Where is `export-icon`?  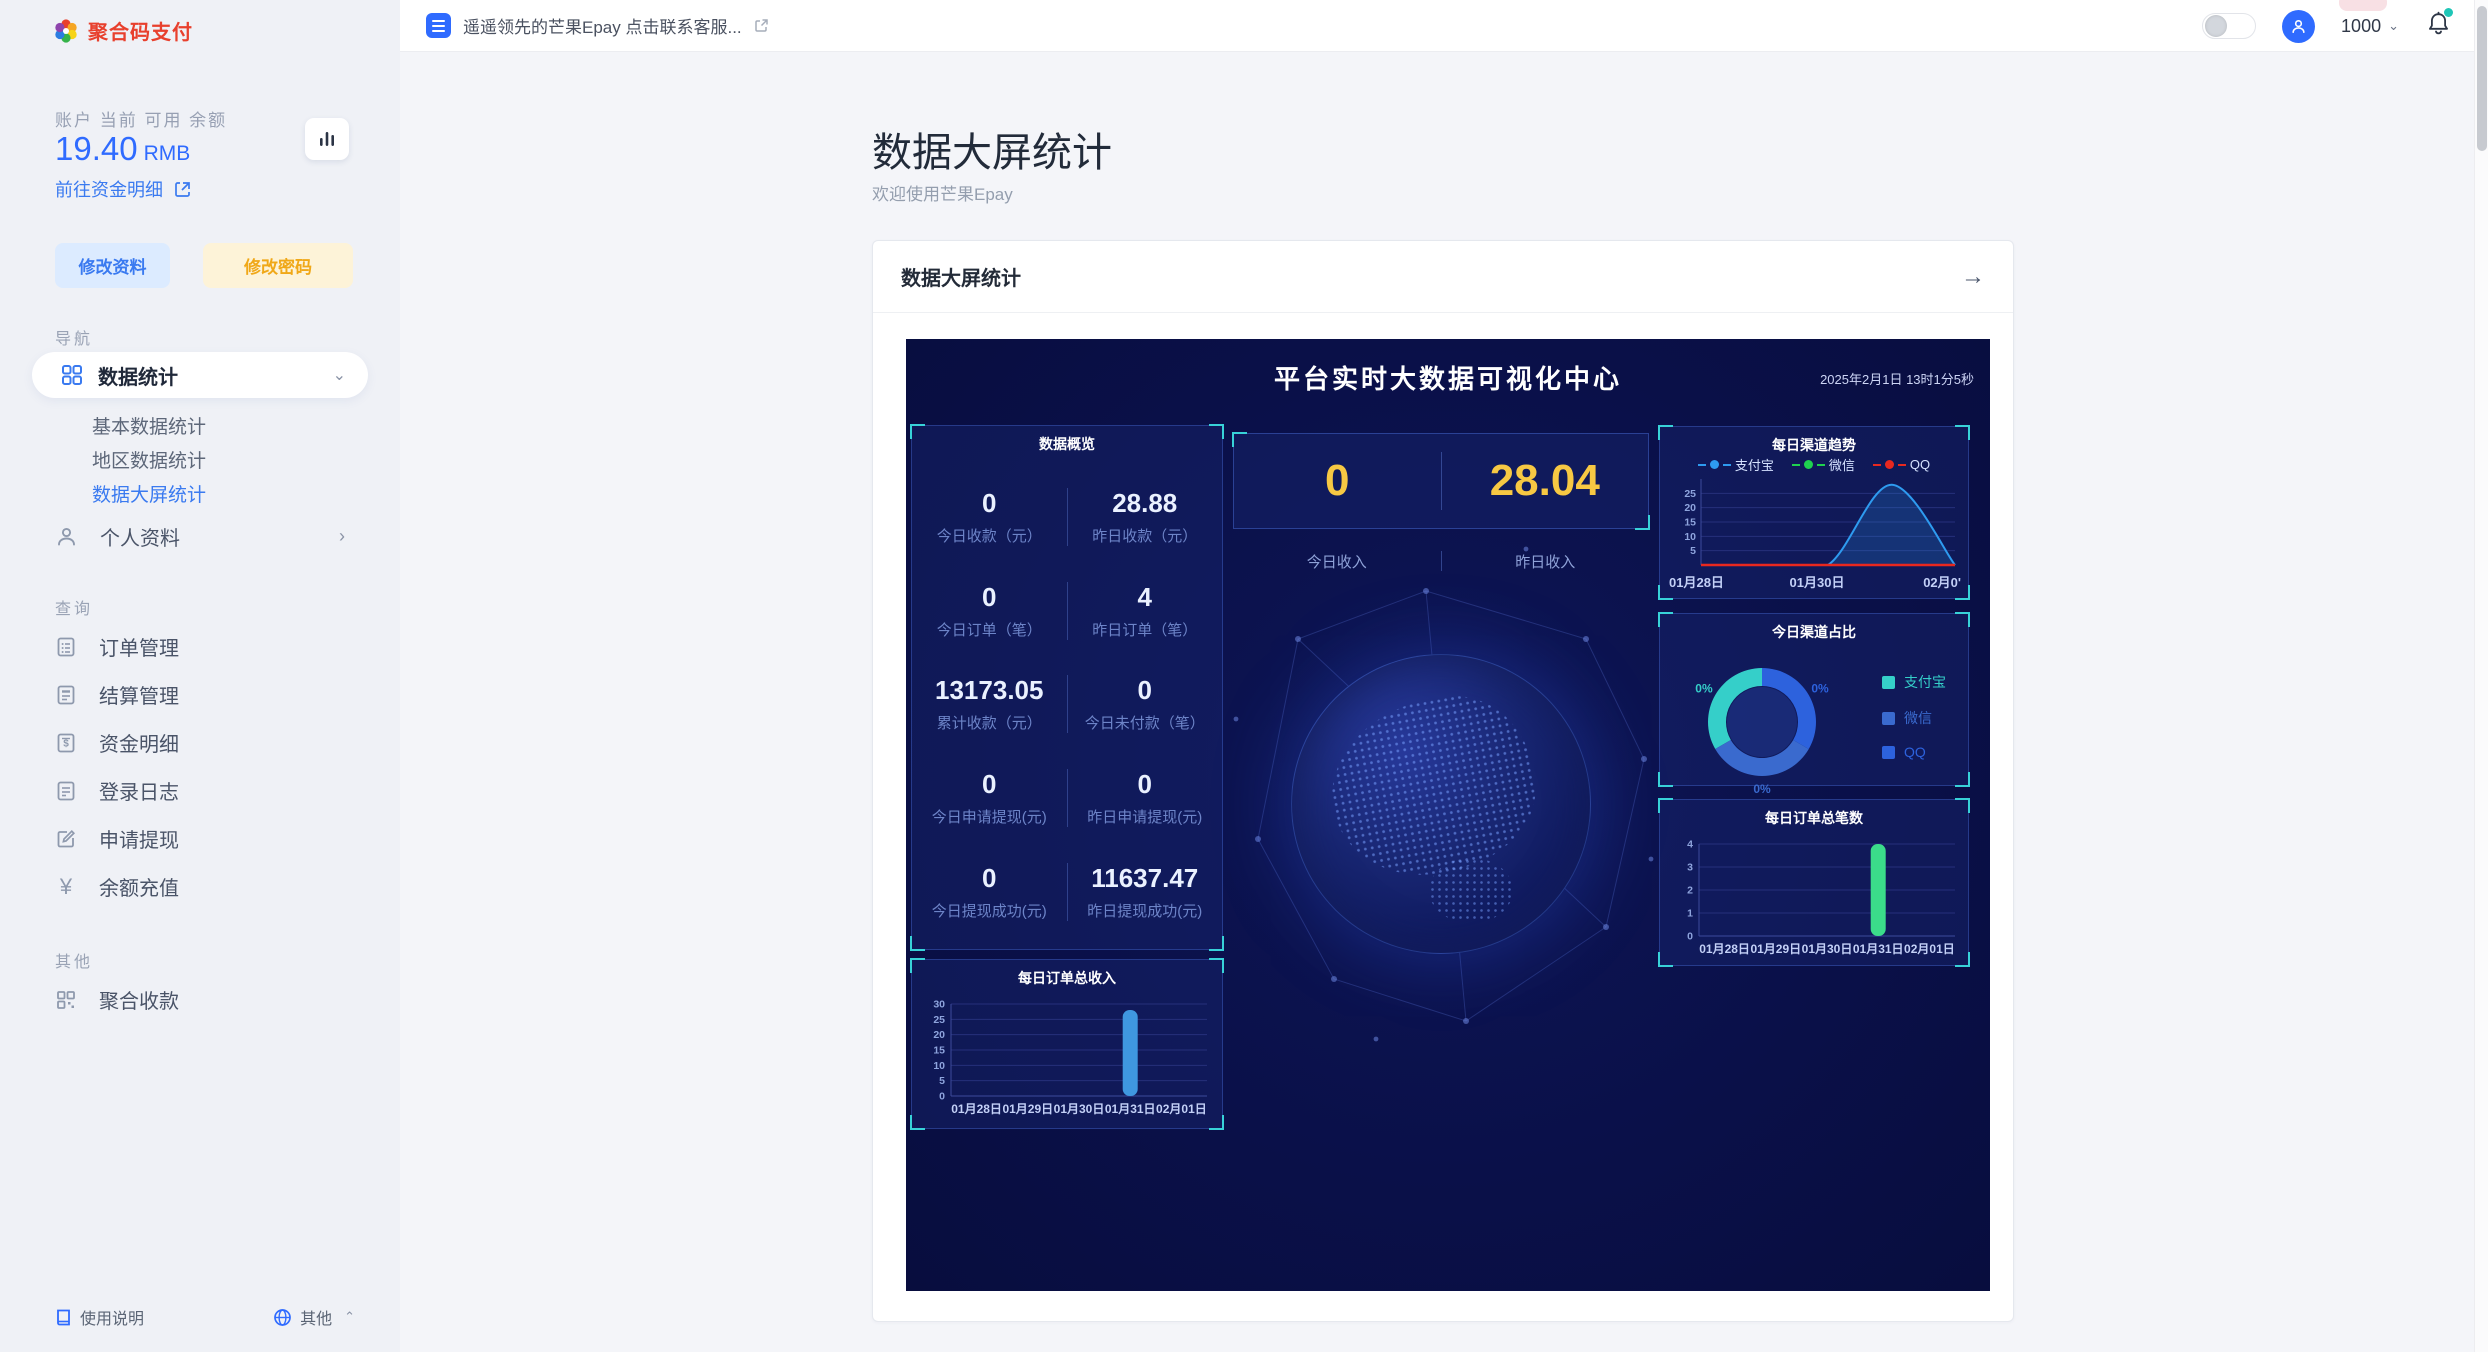 export-icon is located at coordinates (182, 189).